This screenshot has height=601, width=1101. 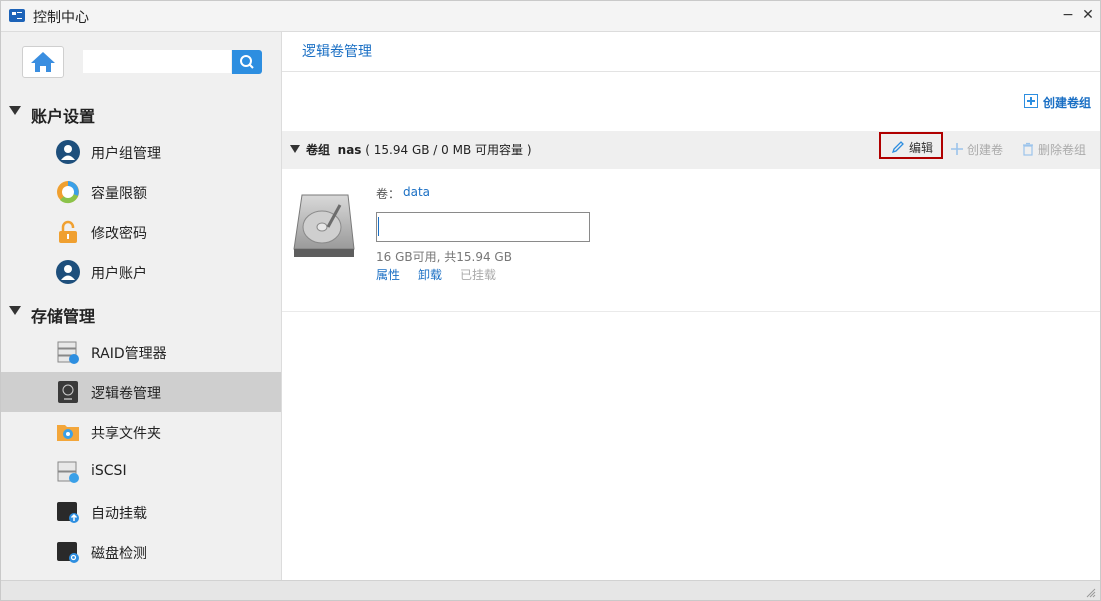 I want to click on title-bar: 控制中心 − ✕, so click(x=550, y=16).